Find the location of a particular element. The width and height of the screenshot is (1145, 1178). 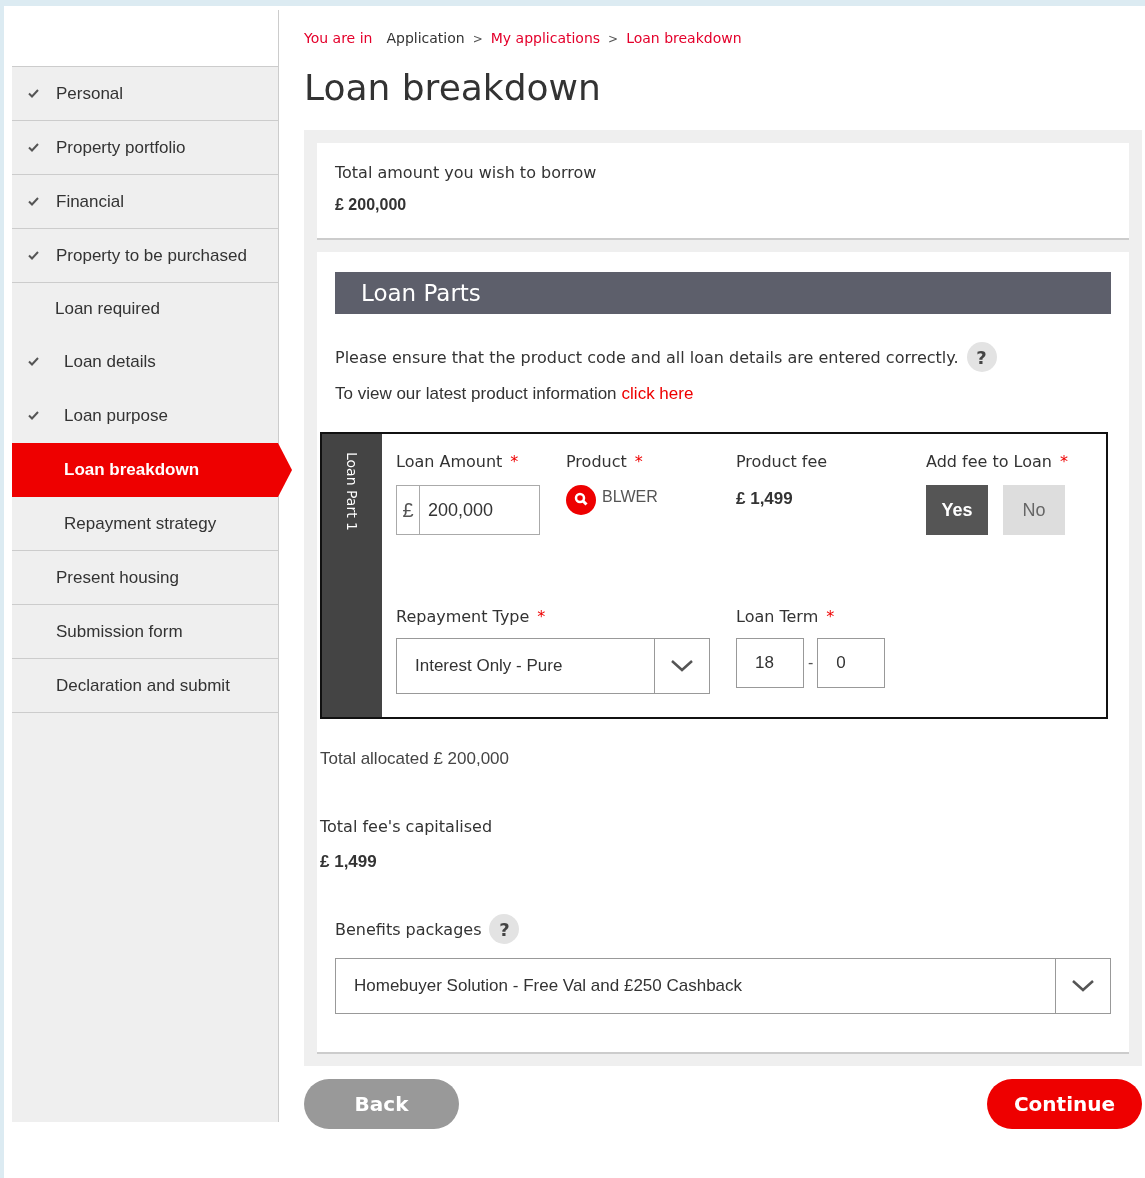

notice-text: Please ensure that the product code and all loan details are entered correctly. is located at coordinates (647, 357).